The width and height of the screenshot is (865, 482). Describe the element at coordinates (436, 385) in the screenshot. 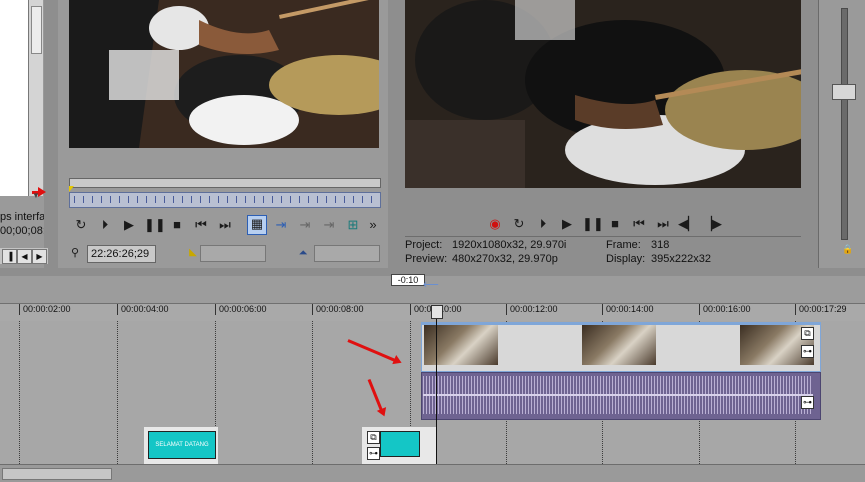

I see `playhead-line` at that location.